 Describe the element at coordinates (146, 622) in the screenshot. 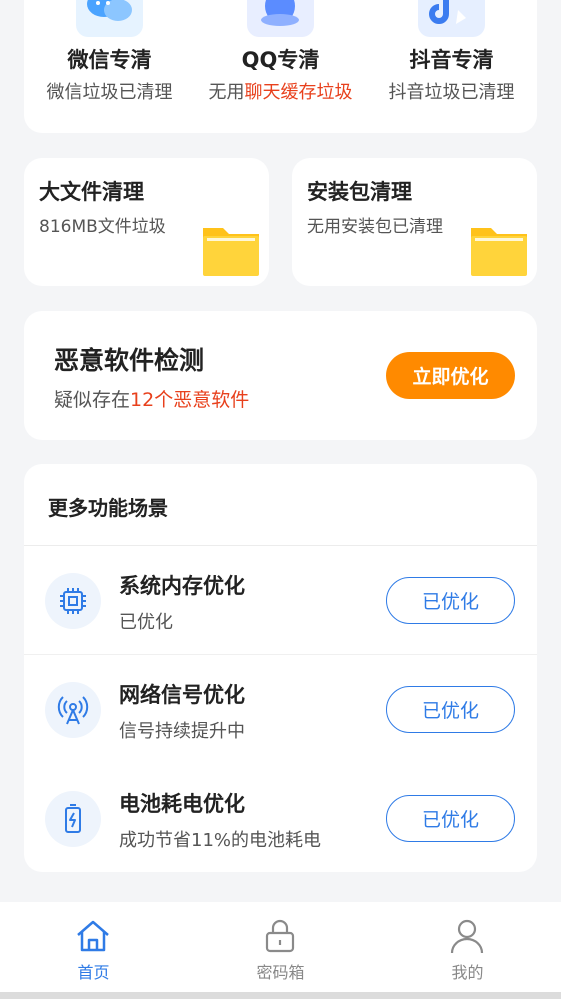

I see `item-subtitle: 已优化` at that location.